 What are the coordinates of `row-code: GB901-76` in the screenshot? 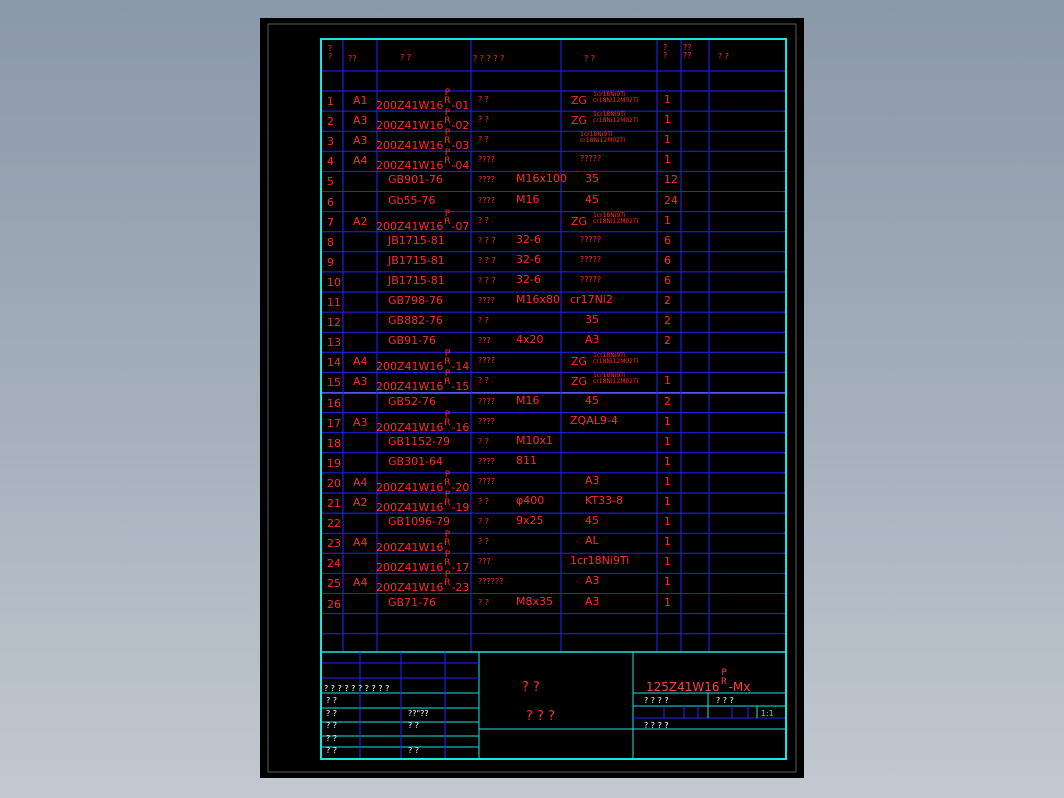 It's located at (416, 180).